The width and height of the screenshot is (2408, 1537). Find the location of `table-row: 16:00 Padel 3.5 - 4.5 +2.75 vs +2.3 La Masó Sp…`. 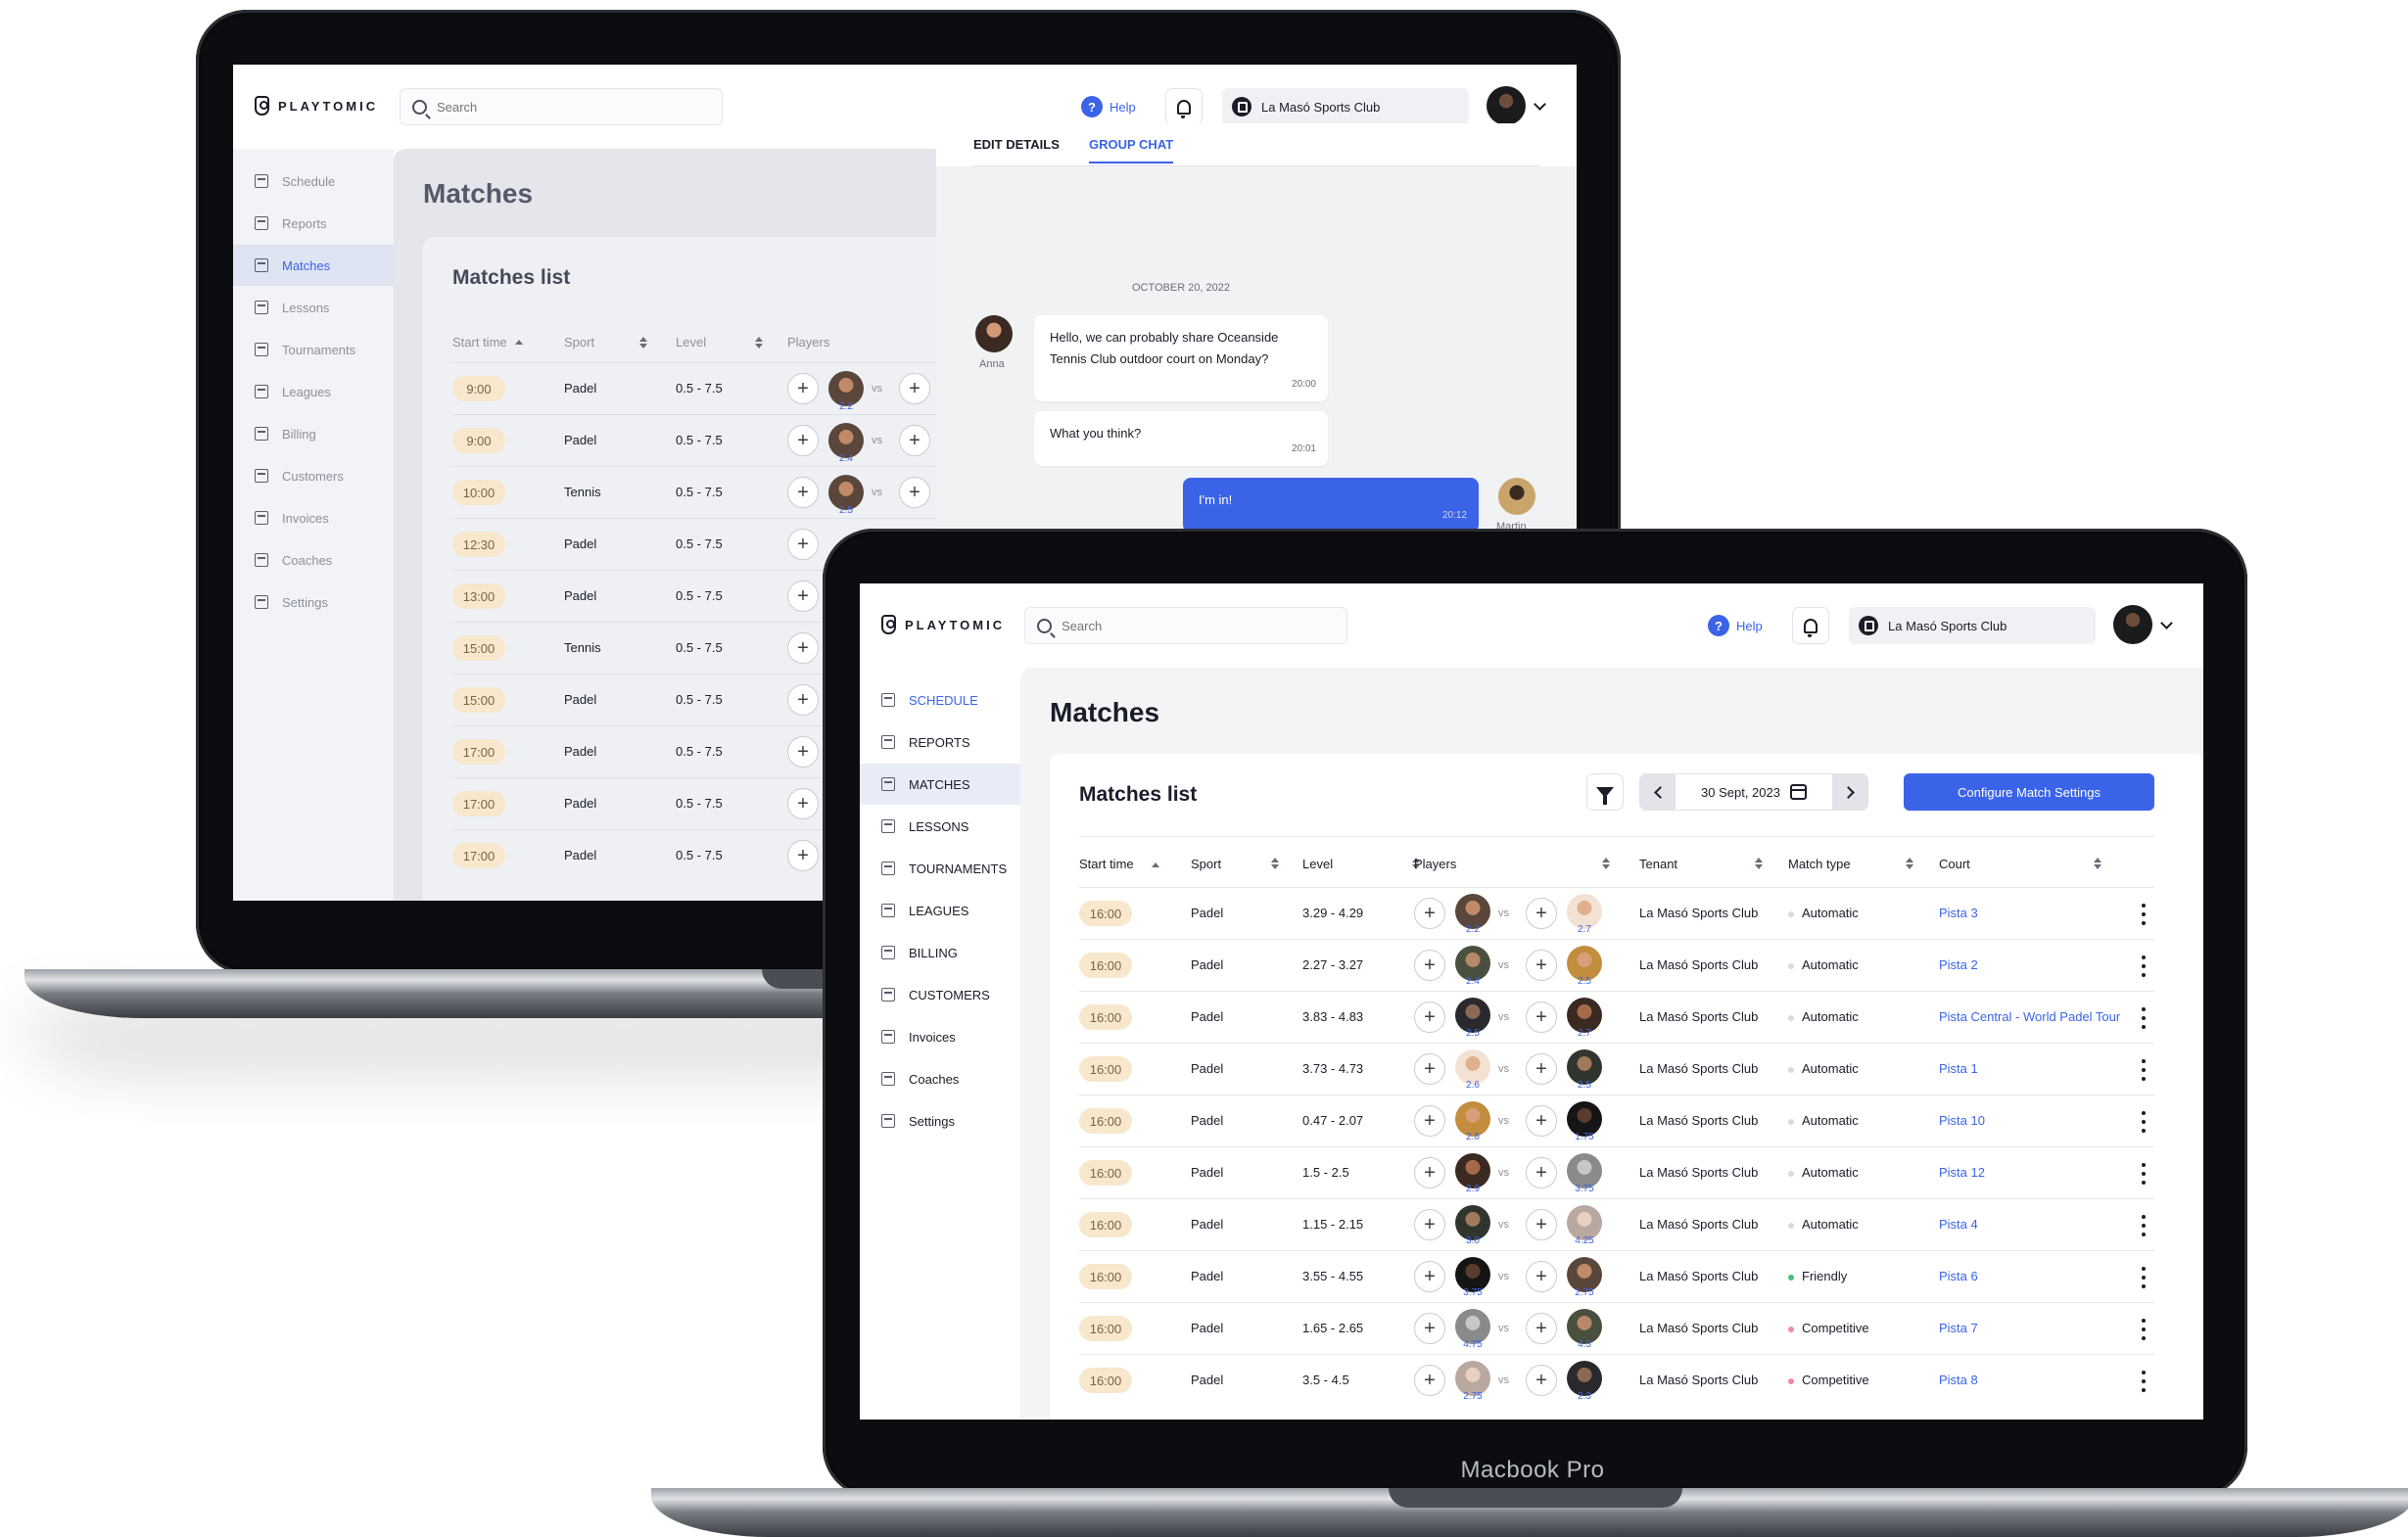

table-row: 16:00 Padel 3.5 - 4.5 +2.75 vs +2.3 La Masó Sp… is located at coordinates (1617, 1380).